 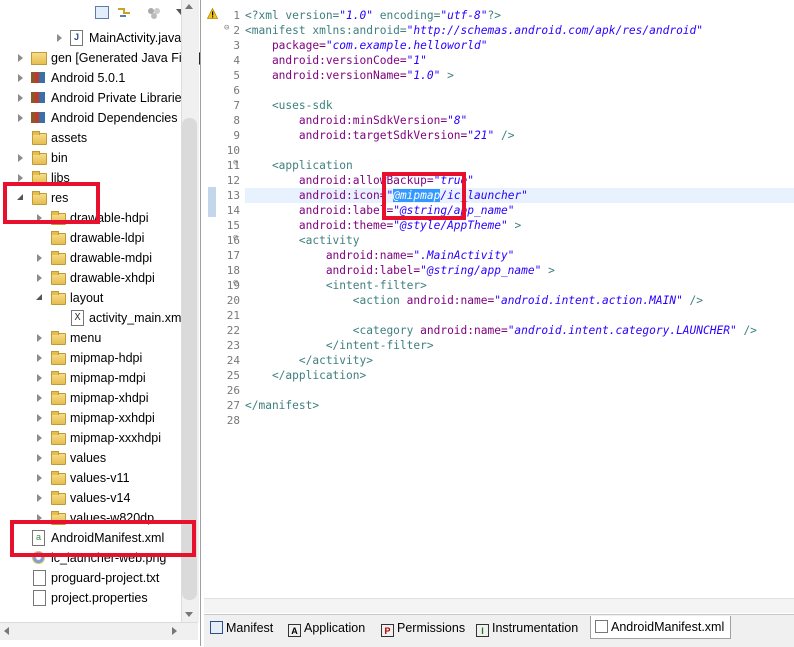 What do you see at coordinates (236, 90) in the screenshot?
I see `line-number: 6` at bounding box center [236, 90].